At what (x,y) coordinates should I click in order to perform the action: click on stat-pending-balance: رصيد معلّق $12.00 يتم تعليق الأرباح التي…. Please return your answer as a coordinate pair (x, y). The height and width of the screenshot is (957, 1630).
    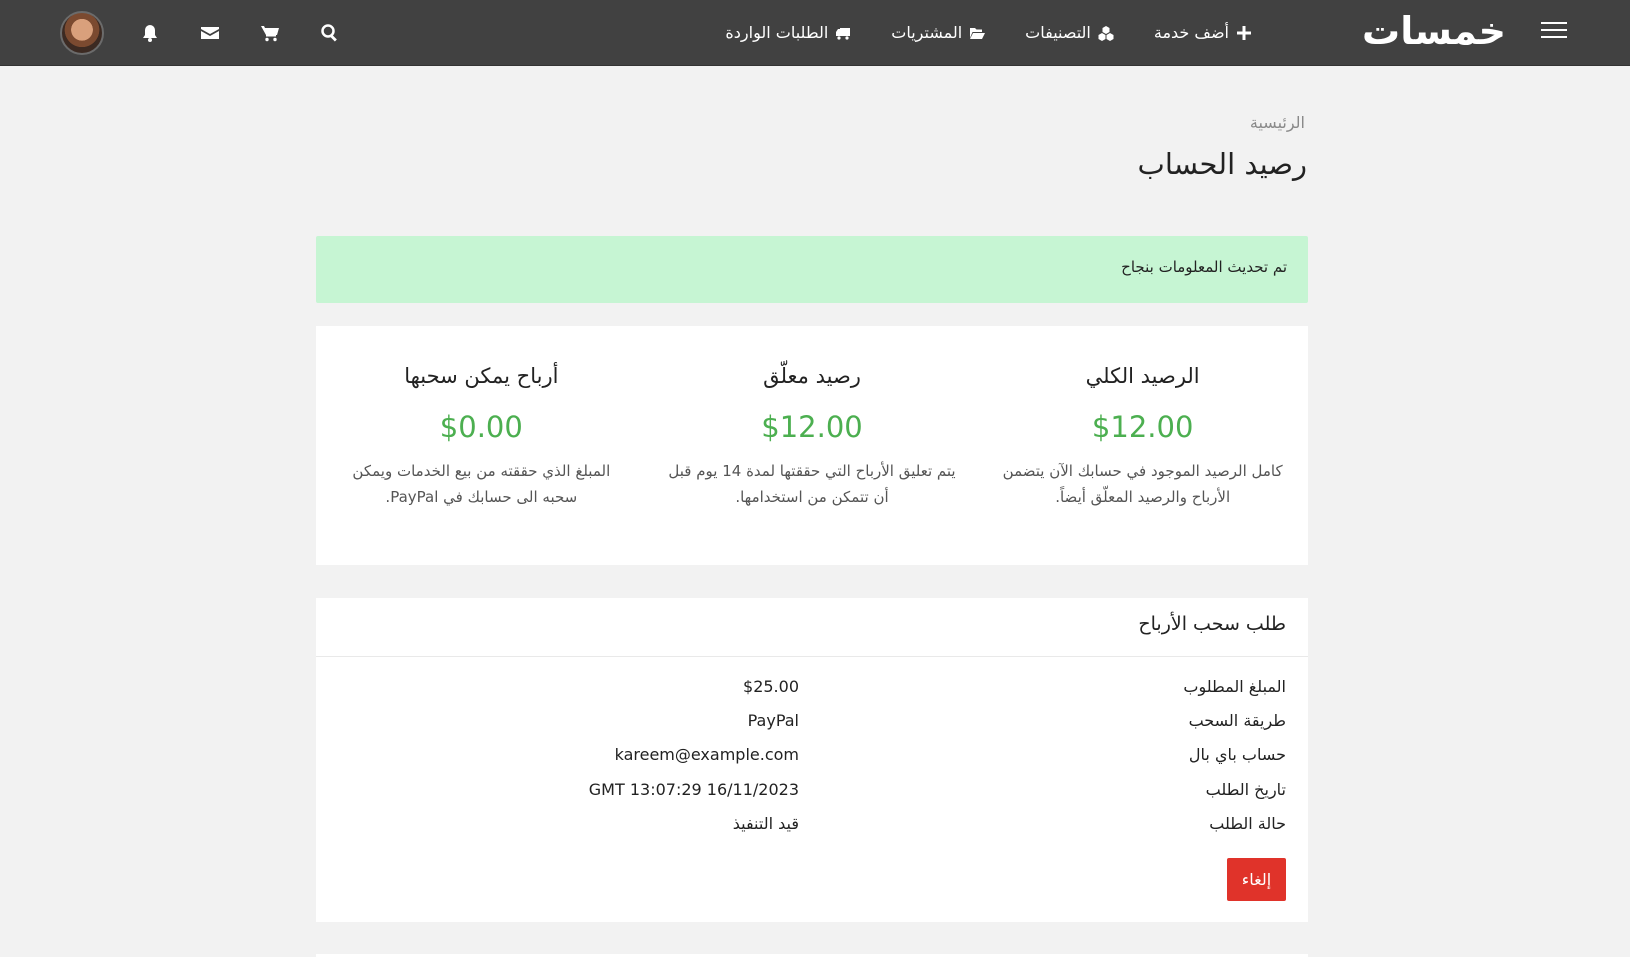
    Looking at the image, I should click on (812, 445).